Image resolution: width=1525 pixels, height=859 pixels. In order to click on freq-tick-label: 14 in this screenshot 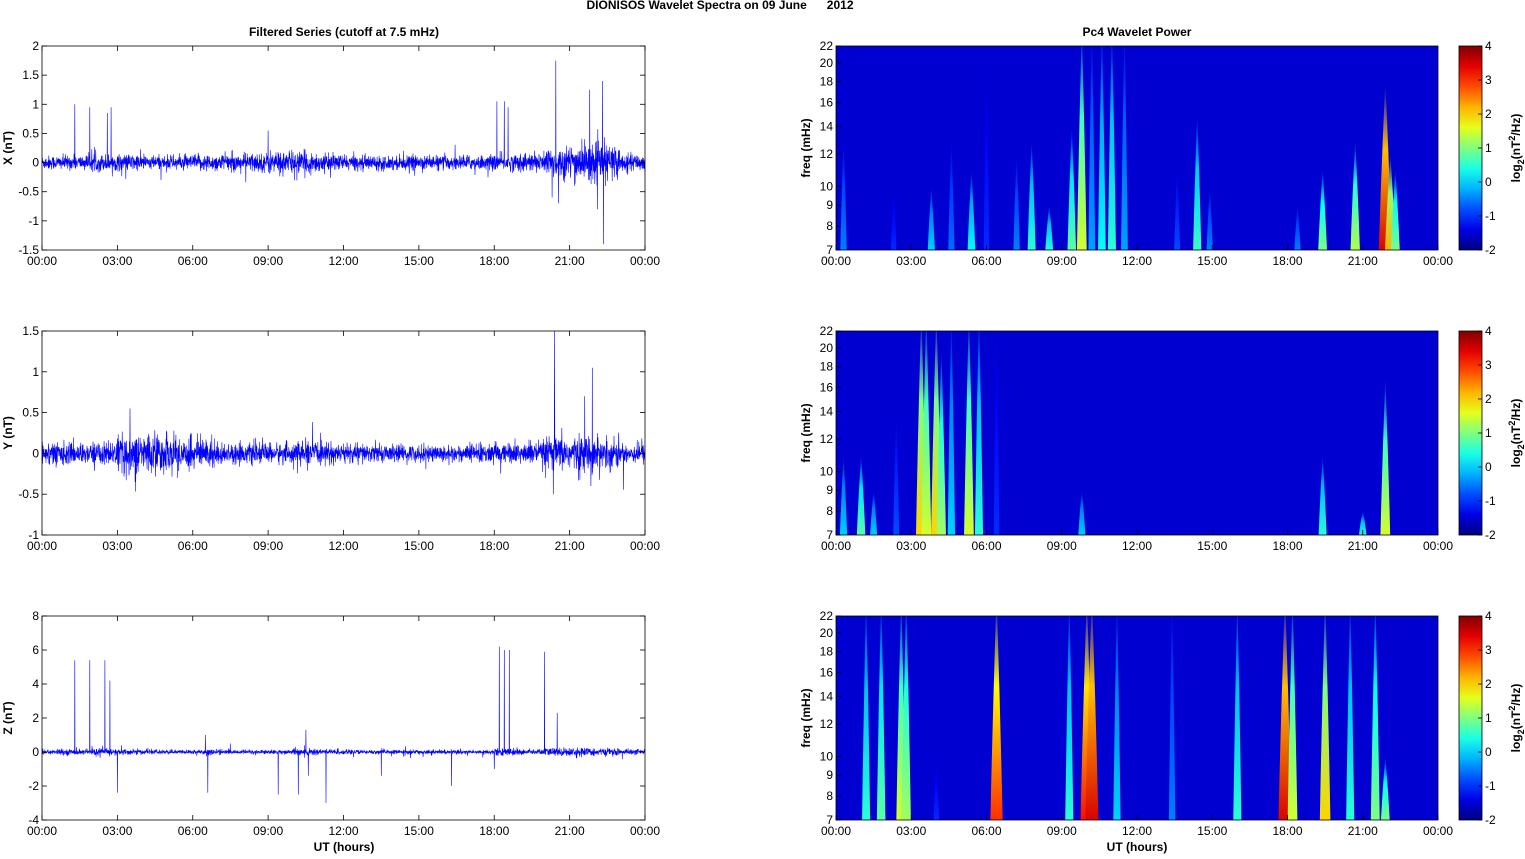, I will do `click(827, 697)`.